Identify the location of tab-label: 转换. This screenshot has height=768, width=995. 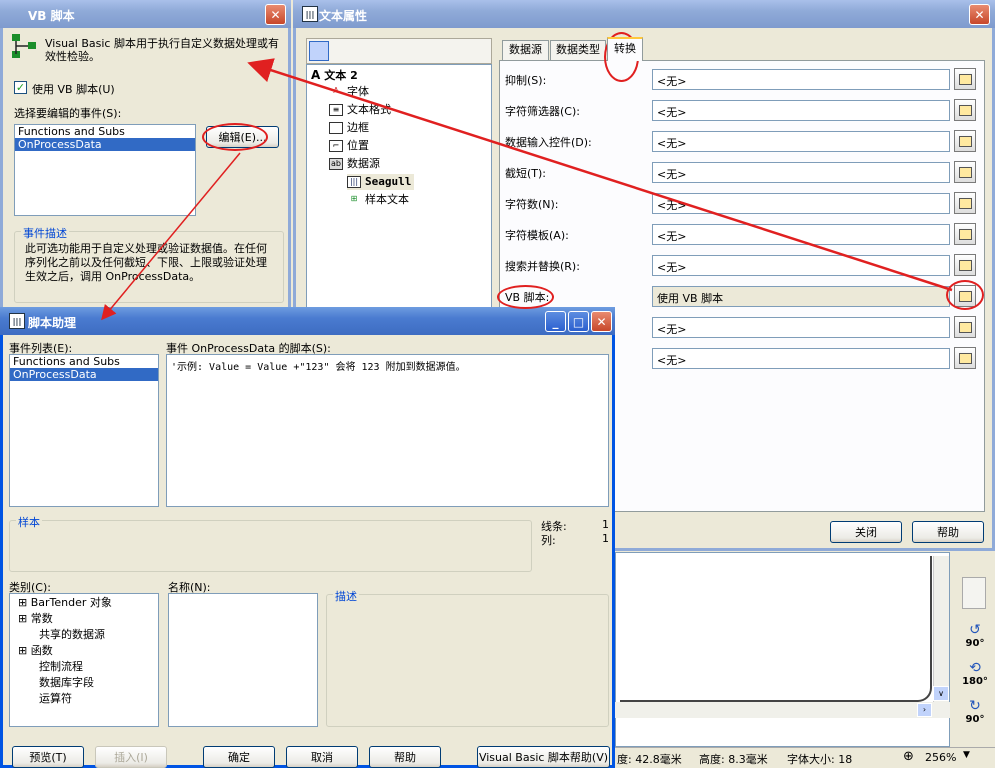
(625, 48).